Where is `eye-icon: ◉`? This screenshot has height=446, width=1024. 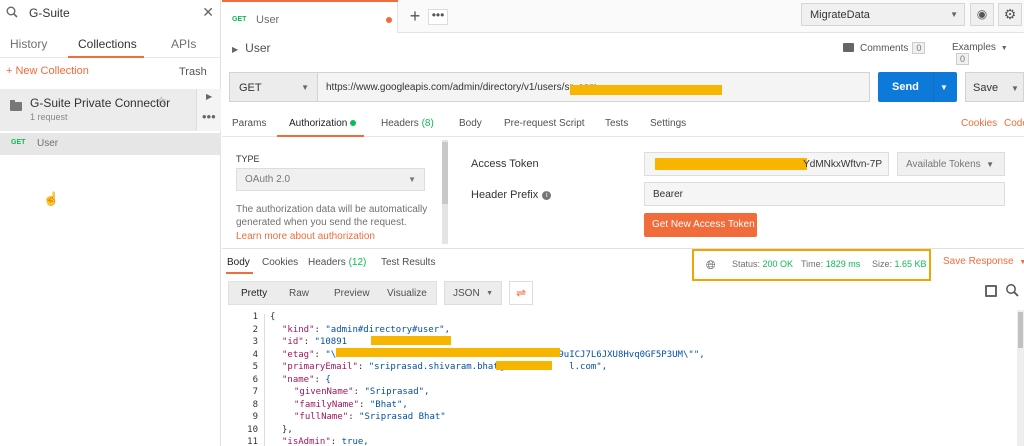
eye-icon: ◉ is located at coordinates (982, 14).